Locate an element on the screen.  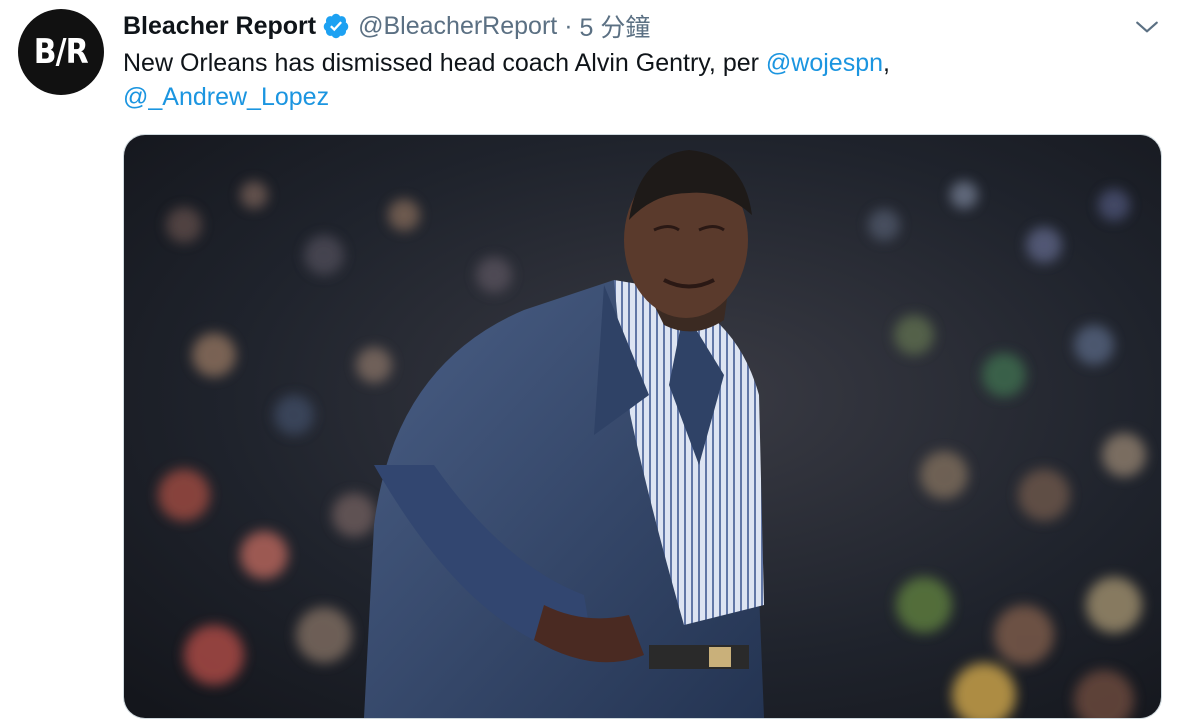
chevron-down-icon is located at coordinates (1147, 27).